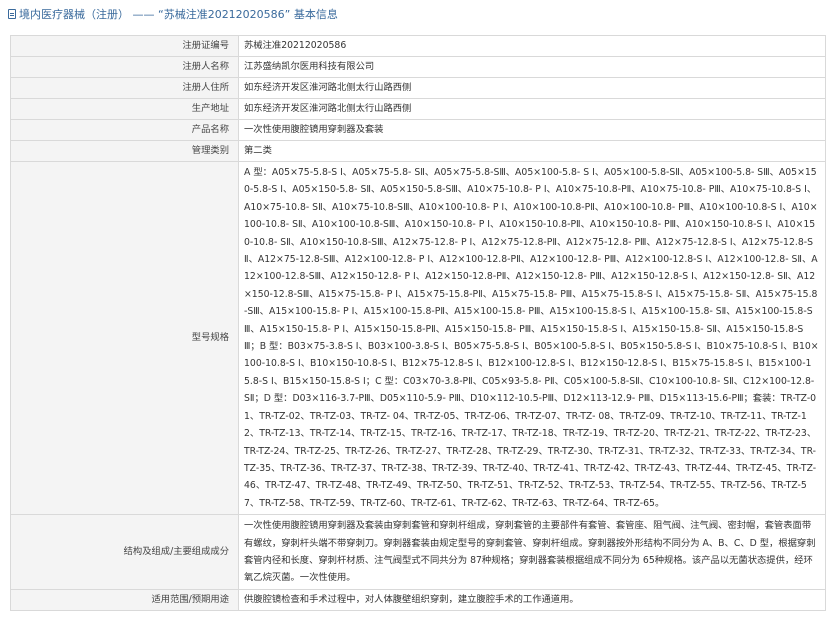  I want to click on row-value: 第二类, so click(532, 151).